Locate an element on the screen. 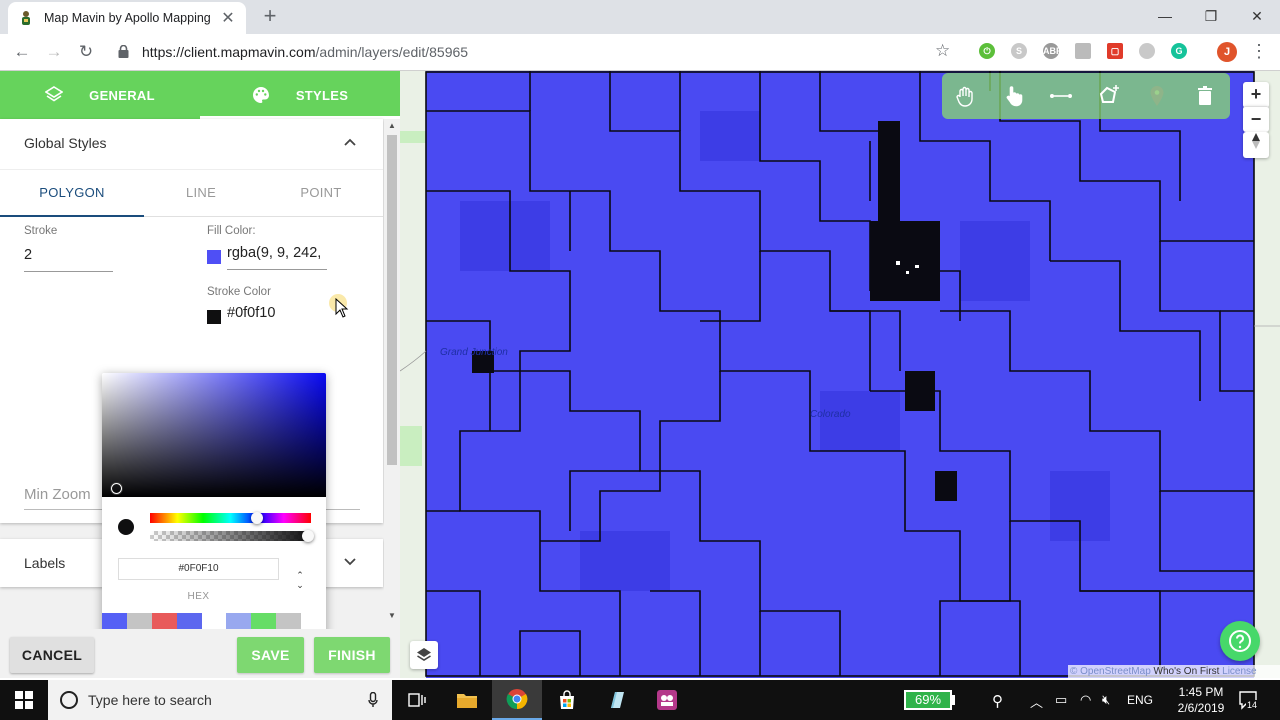  help-question-icon is located at coordinates (1240, 641).